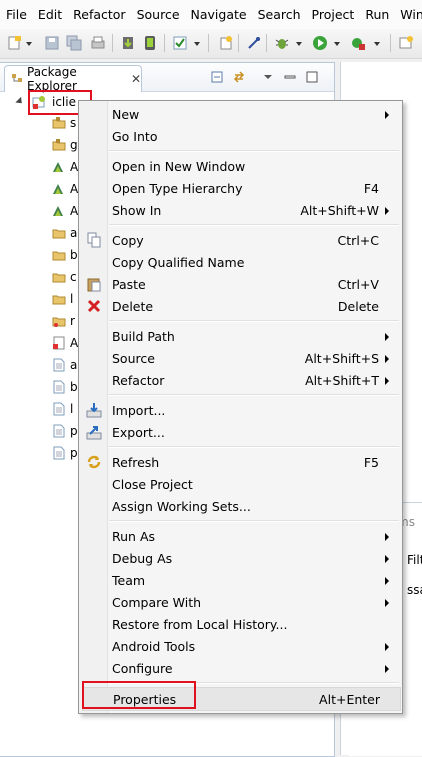 This screenshot has height=757, width=422. I want to click on new-wizard-icon, so click(14, 43).